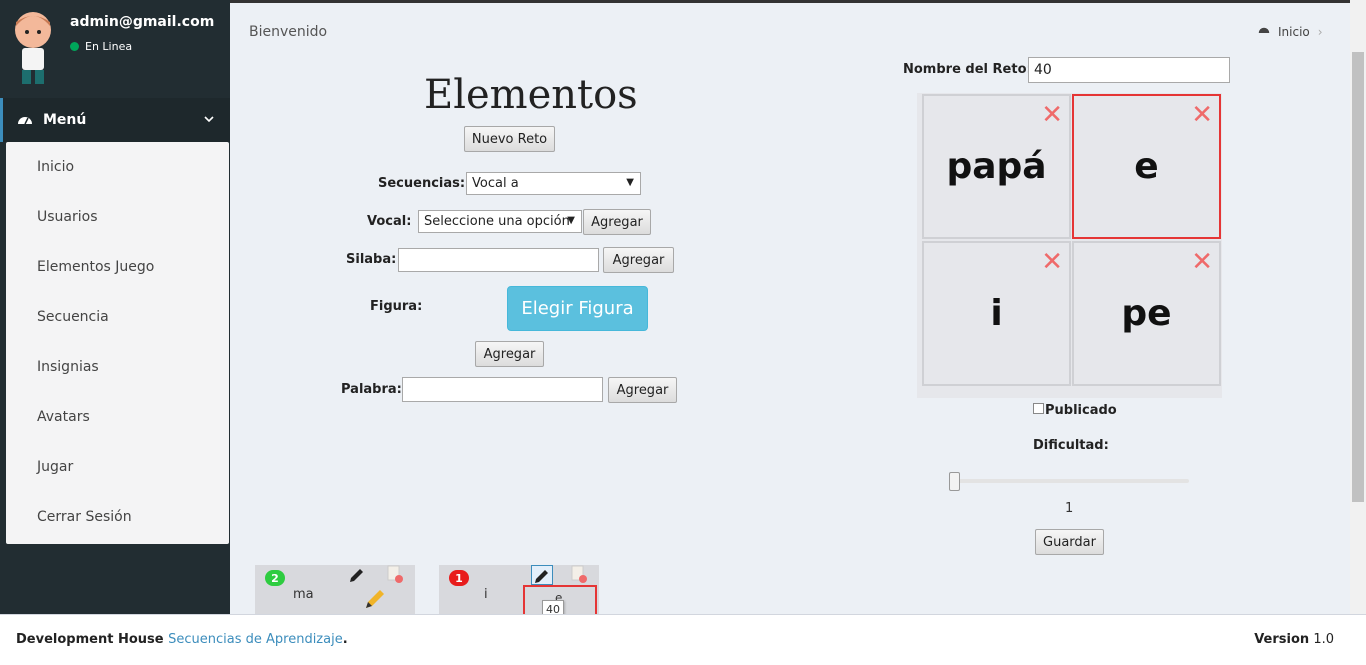 Image resolution: width=1366 pixels, height=665 pixels. Describe the element at coordinates (117, 467) in the screenshot. I see `sidebar-item-jugar: Jugar` at that location.